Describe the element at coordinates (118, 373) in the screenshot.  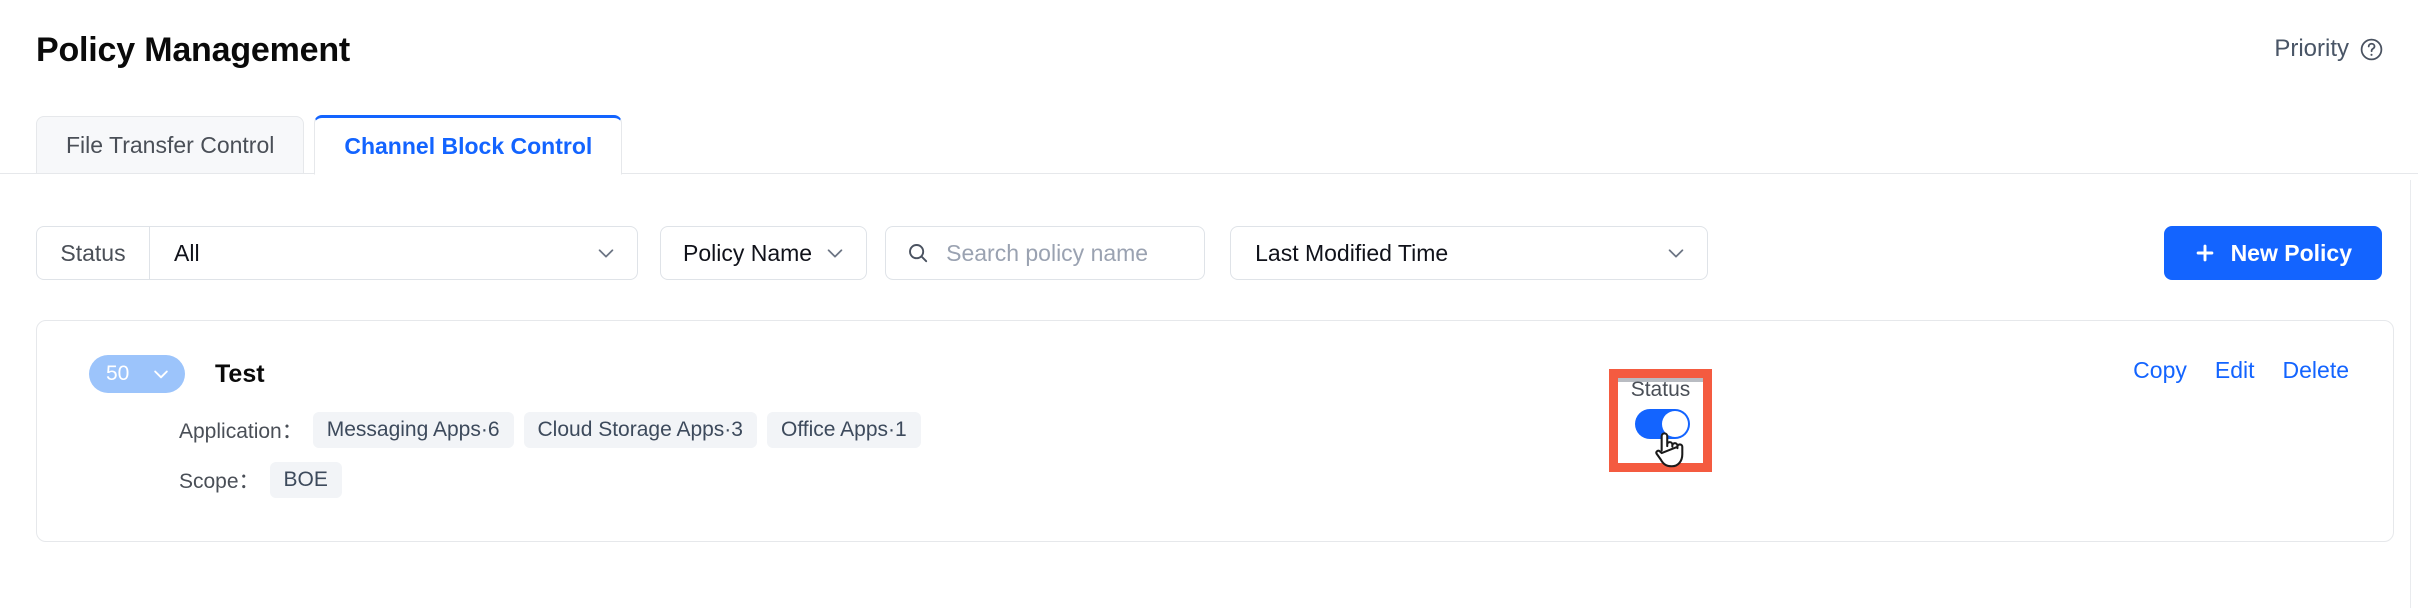
I see `priority-badge-value: 50` at that location.